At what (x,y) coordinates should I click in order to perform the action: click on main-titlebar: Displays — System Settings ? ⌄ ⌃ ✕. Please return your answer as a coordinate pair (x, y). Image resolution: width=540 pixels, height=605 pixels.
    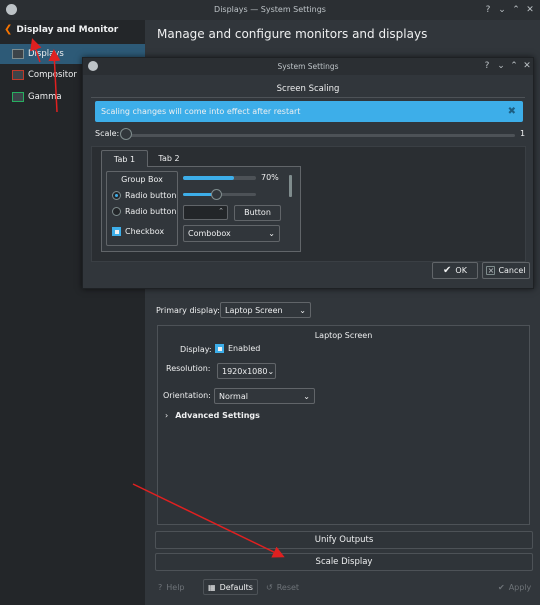
    Looking at the image, I should click on (270, 10).